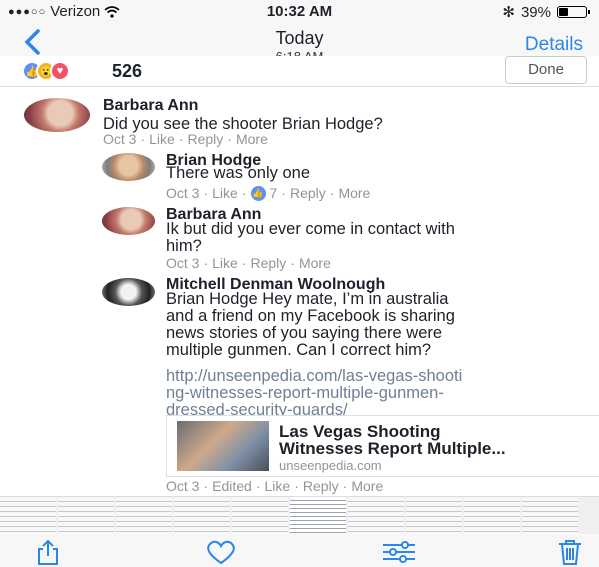 The image size is (599, 567). I want to click on like-count-icon: 👍, so click(258, 193).